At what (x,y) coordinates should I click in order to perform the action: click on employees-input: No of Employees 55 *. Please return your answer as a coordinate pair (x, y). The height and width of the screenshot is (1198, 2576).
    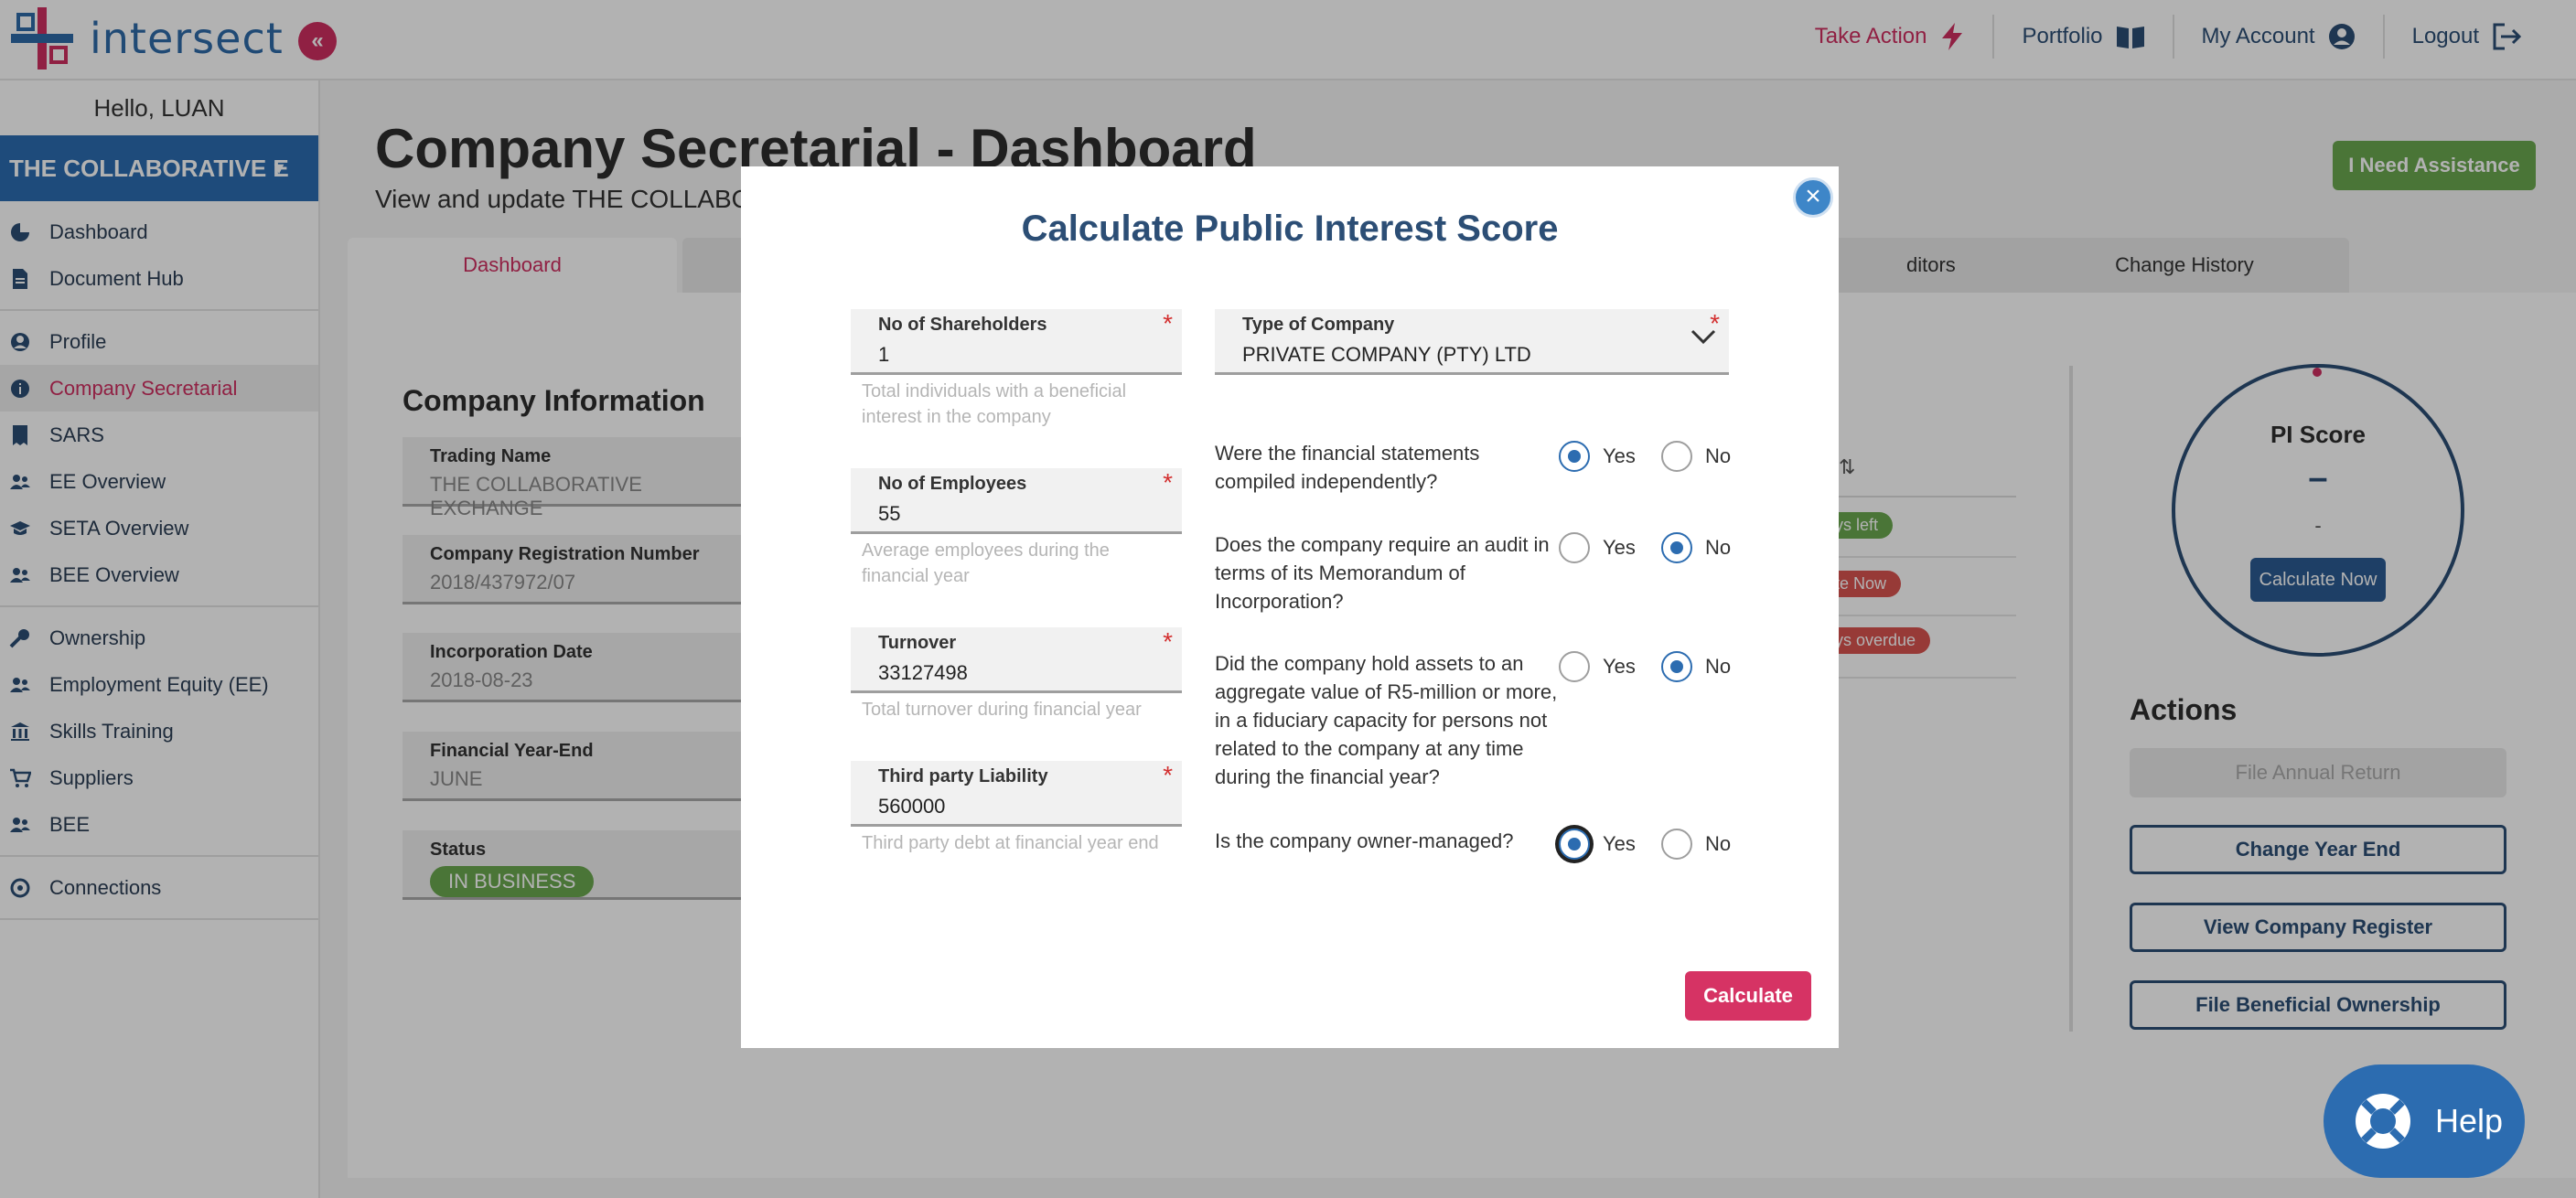
    Looking at the image, I should click on (1016, 501).